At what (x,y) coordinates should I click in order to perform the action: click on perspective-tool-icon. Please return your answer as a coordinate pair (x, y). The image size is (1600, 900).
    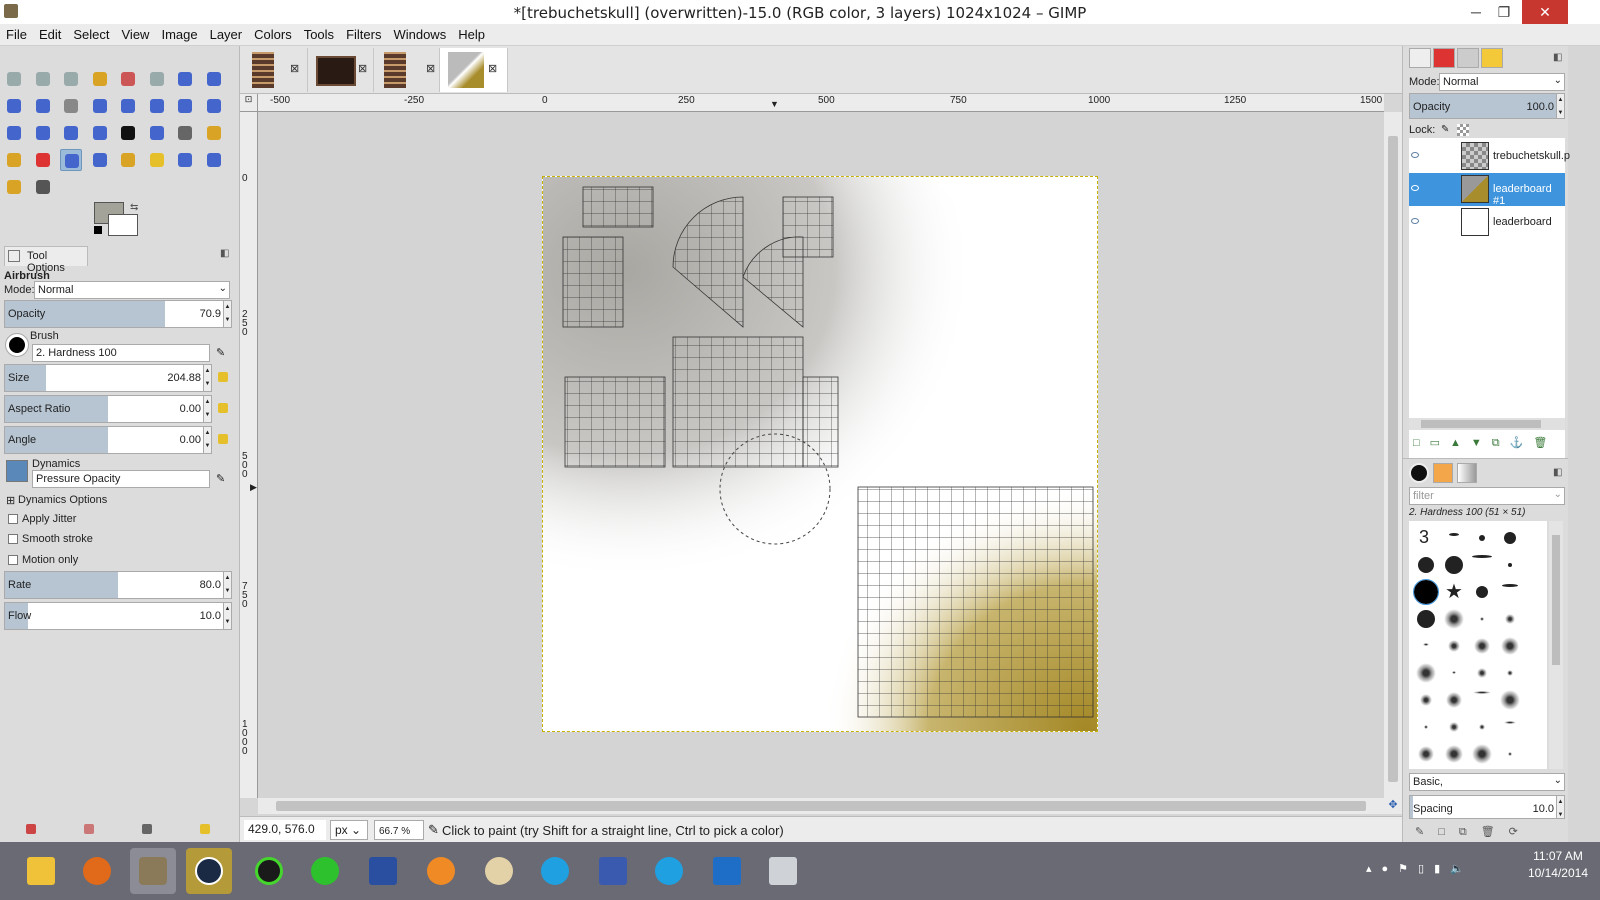
    Looking at the image, I should click on (43, 133).